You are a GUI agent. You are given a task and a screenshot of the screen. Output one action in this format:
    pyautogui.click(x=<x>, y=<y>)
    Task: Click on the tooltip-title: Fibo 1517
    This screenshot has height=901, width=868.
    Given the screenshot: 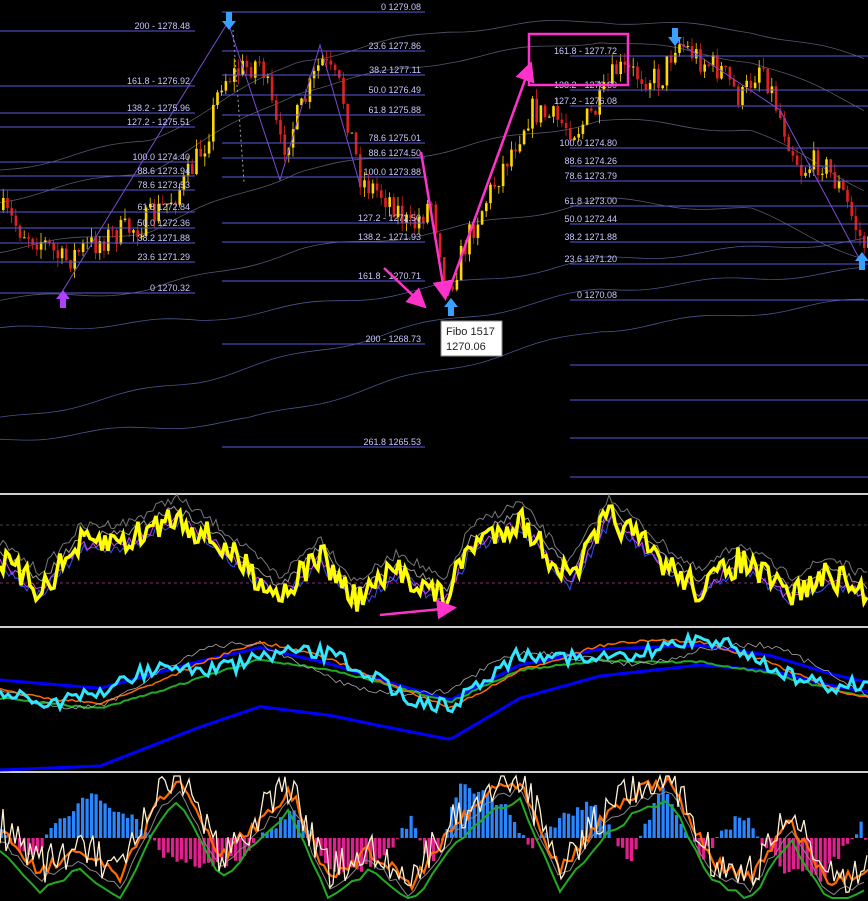 What is the action you would take?
    pyautogui.click(x=470, y=332)
    